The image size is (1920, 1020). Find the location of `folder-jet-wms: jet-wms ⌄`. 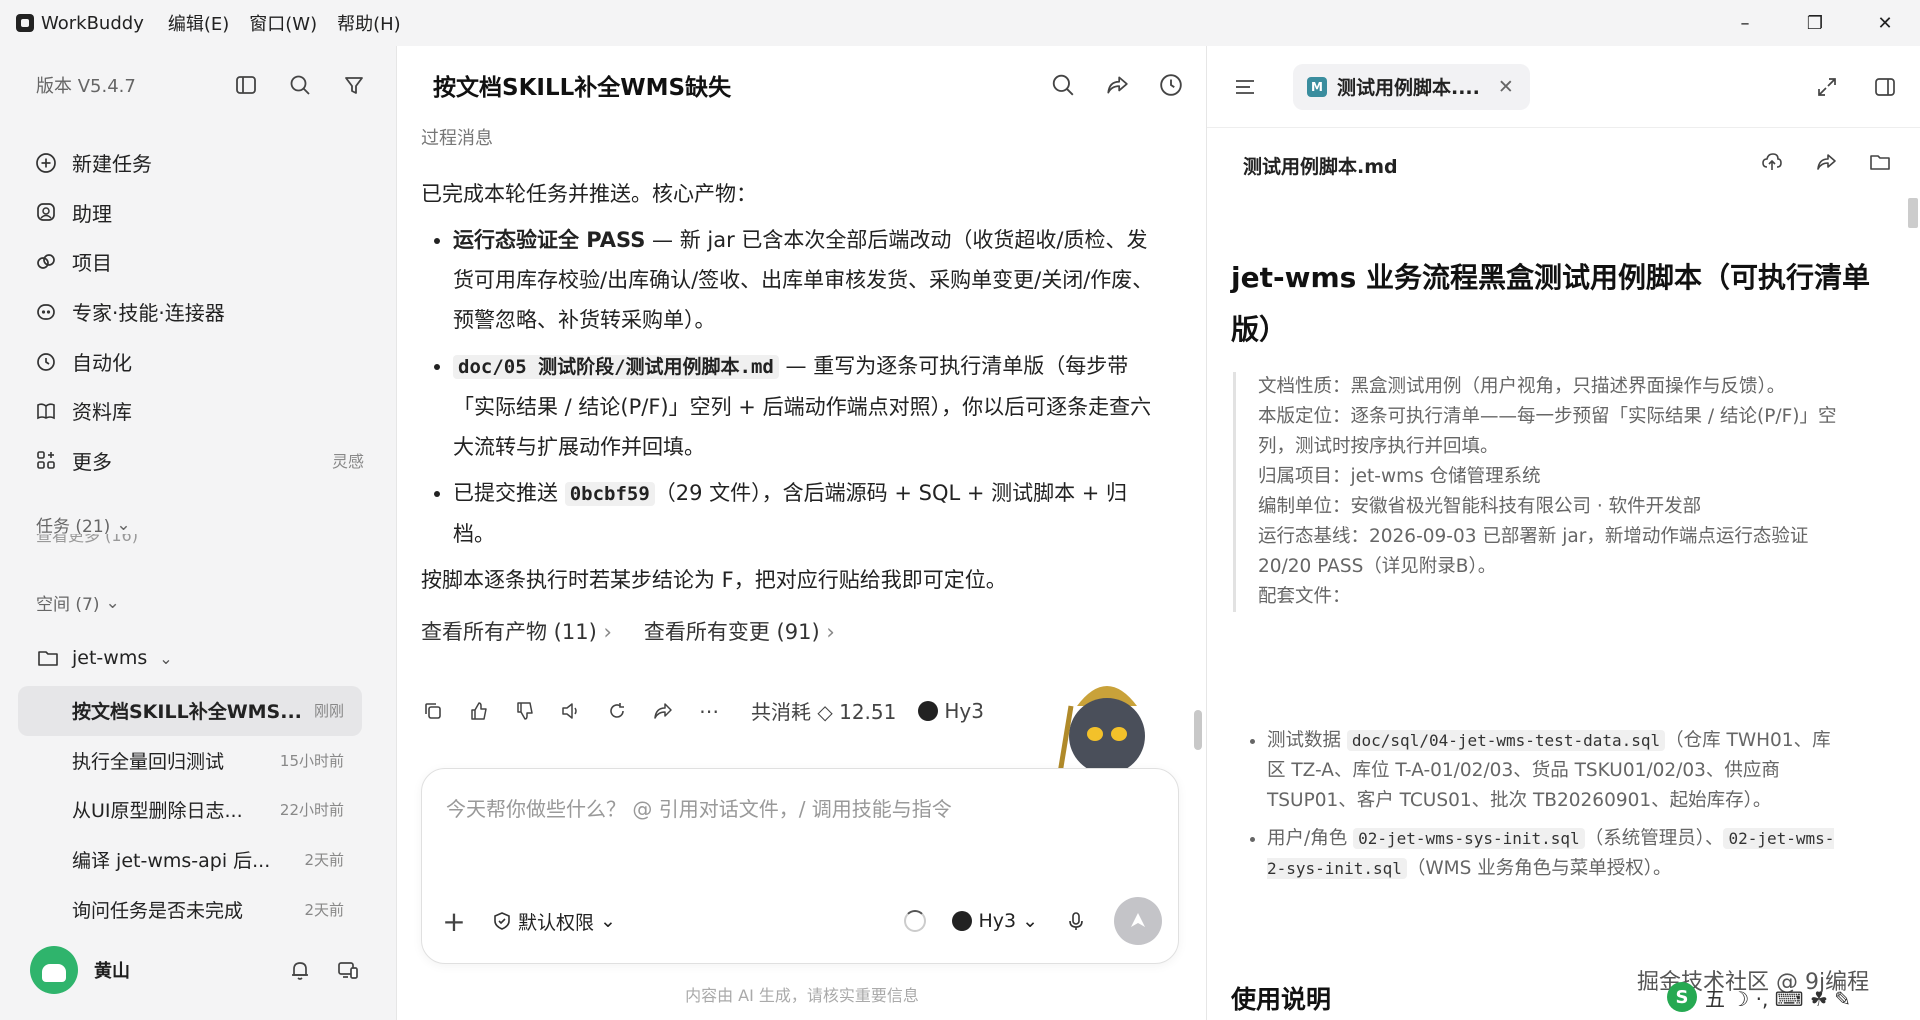

folder-jet-wms: jet-wms ⌄ is located at coordinates (196, 658).